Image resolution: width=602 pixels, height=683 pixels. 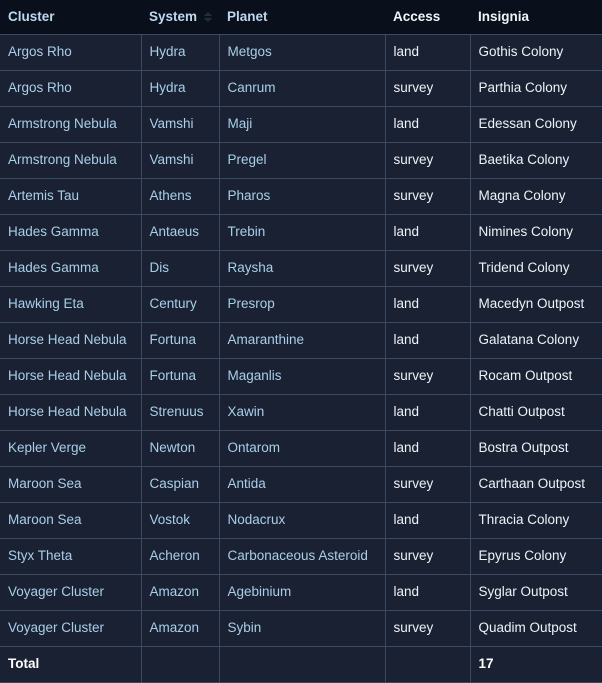 What do you see at coordinates (536, 124) in the screenshot?
I see `cell-insignia: Edessan Colony` at bounding box center [536, 124].